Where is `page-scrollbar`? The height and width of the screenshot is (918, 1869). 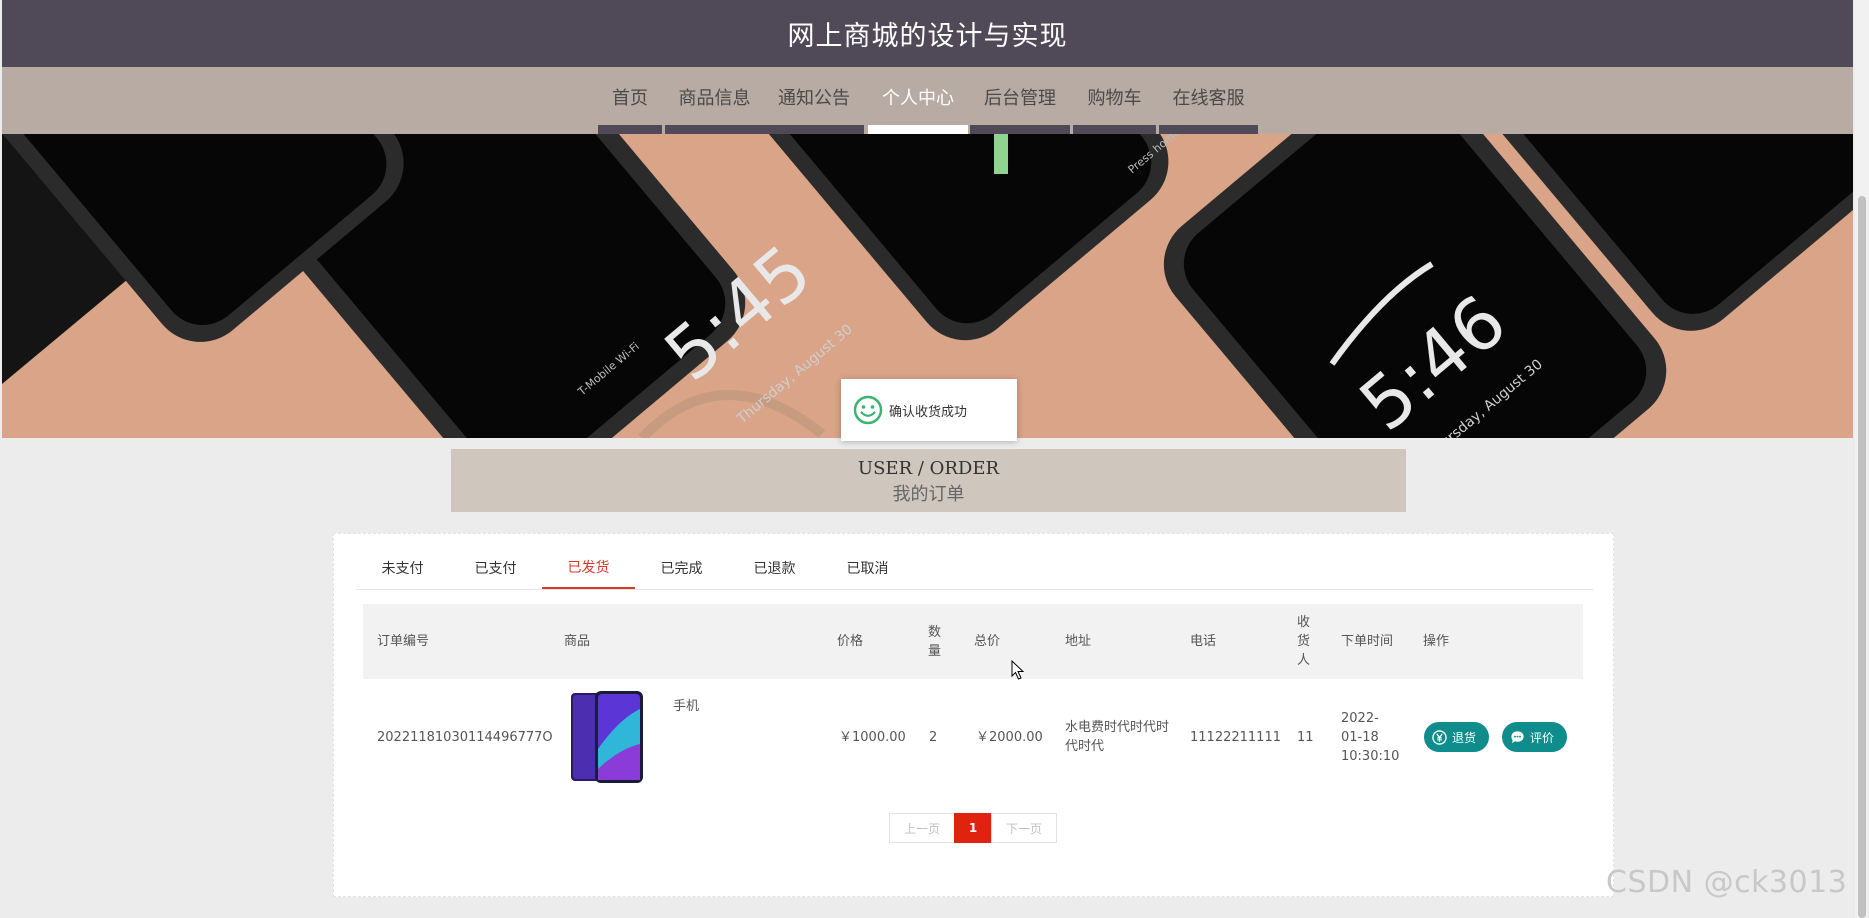
page-scrollbar is located at coordinates (1862, 459).